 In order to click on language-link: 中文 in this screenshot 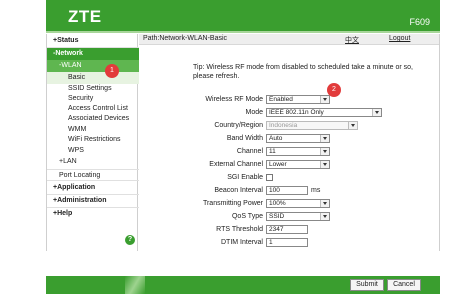, I will do `click(352, 40)`.